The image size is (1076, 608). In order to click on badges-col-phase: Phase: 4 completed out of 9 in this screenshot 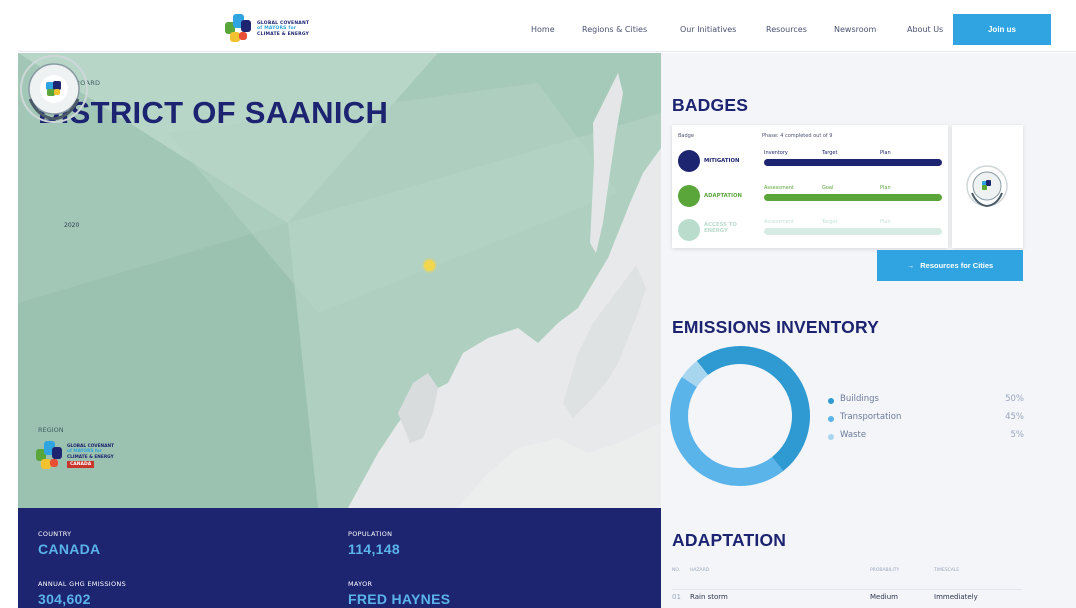, I will do `click(797, 136)`.